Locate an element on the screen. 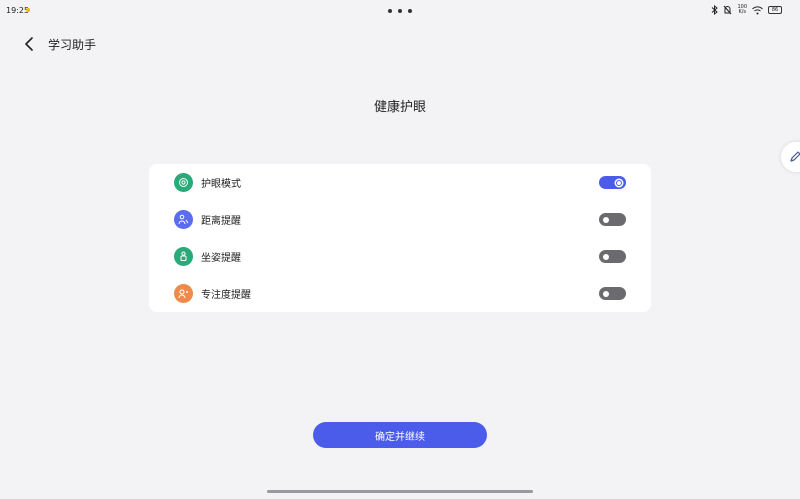  status-indicators: 100 K/s 86 is located at coordinates (746, 10).